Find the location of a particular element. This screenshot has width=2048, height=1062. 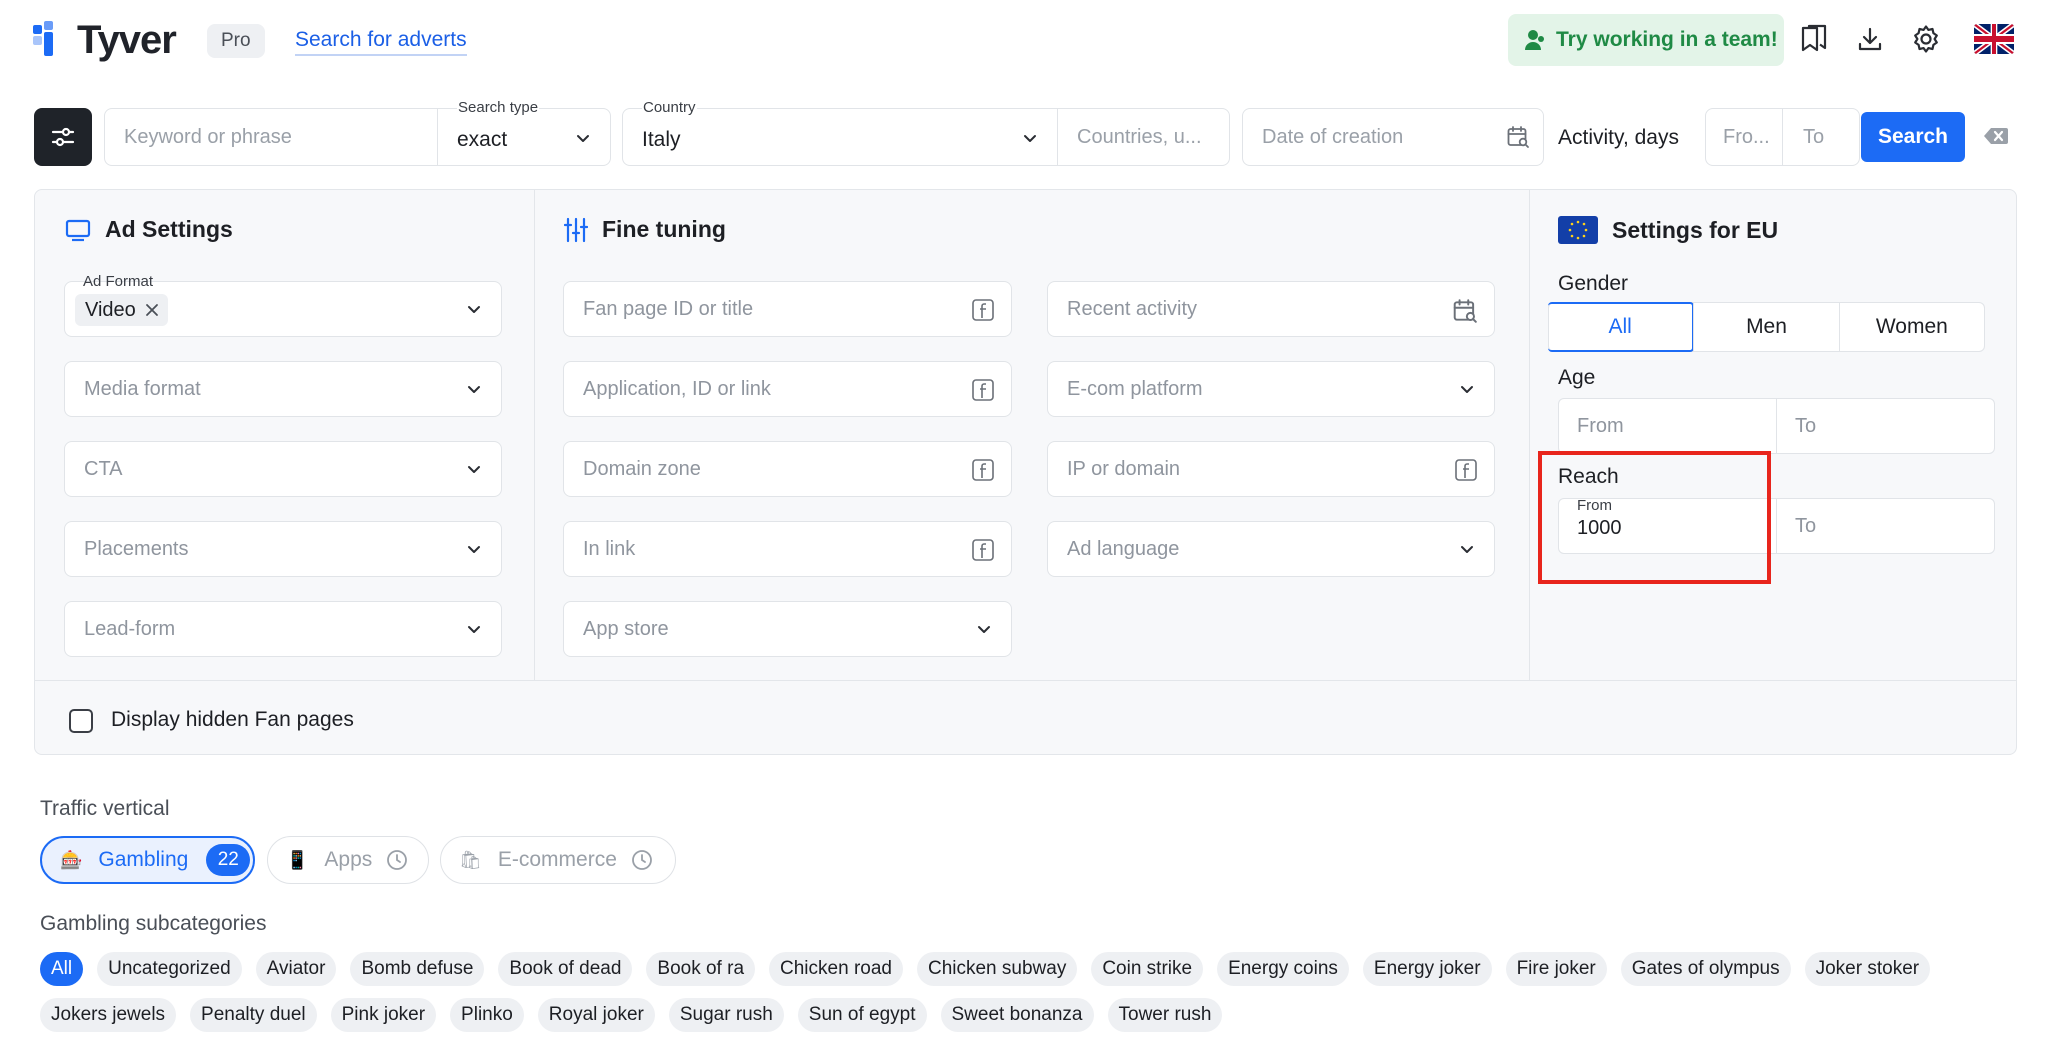

search-button: Search is located at coordinates (1913, 137).